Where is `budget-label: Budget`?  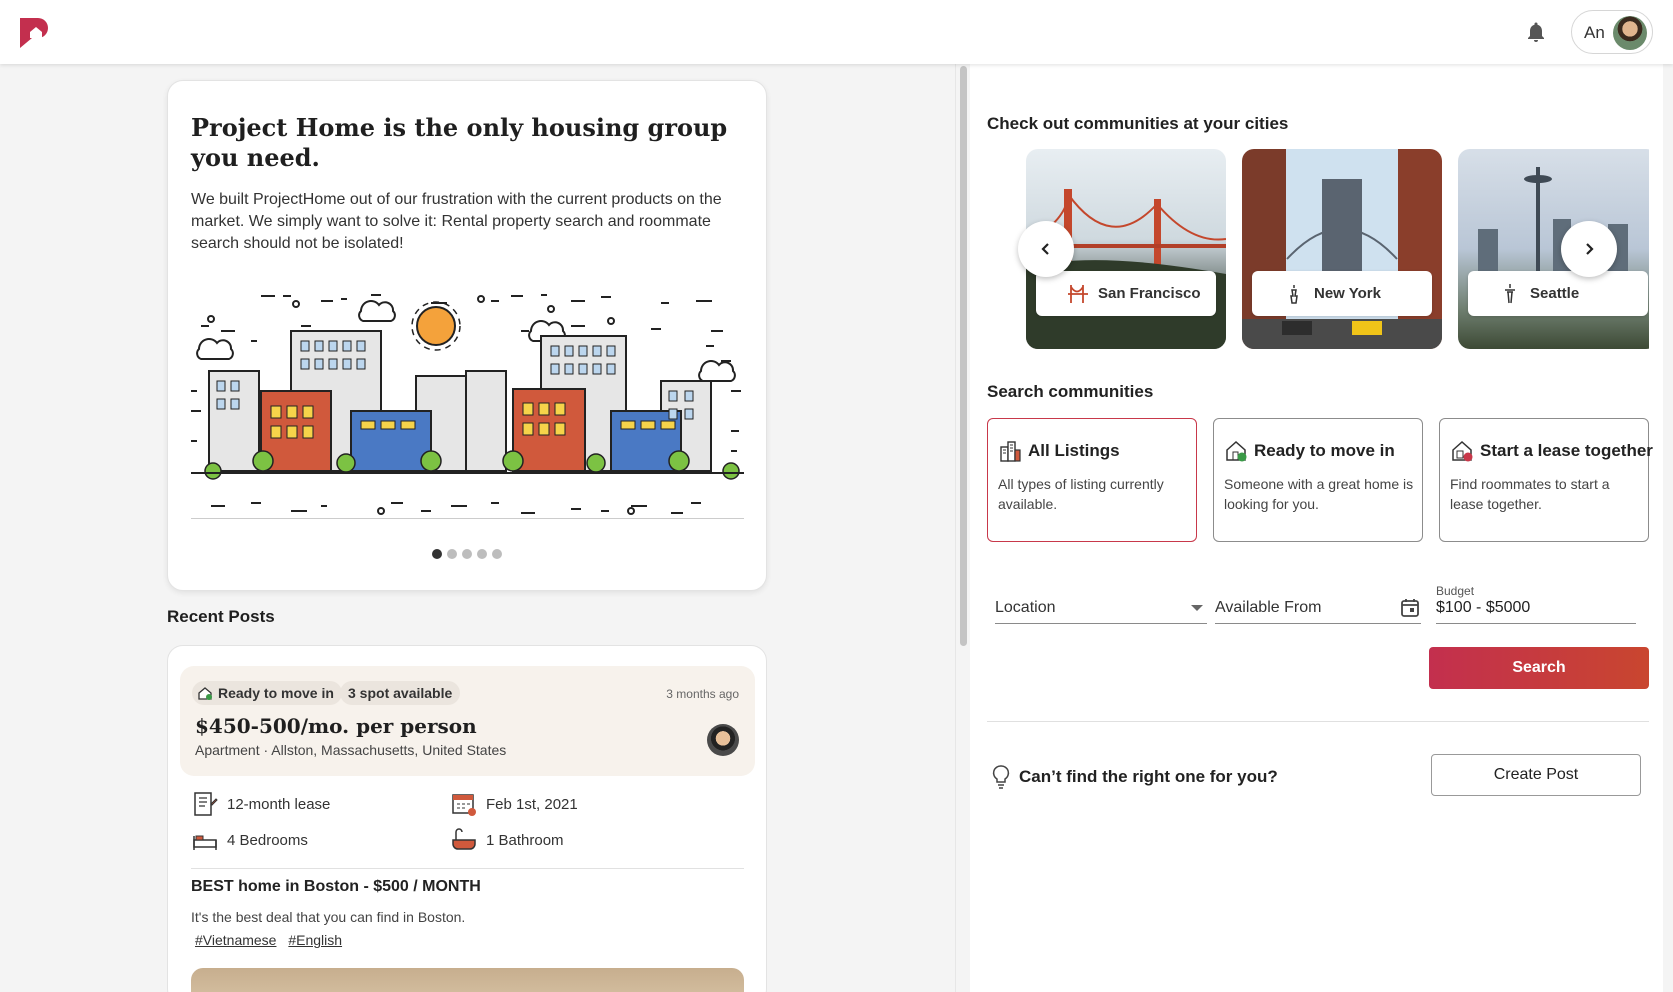 budget-label: Budget is located at coordinates (1455, 591).